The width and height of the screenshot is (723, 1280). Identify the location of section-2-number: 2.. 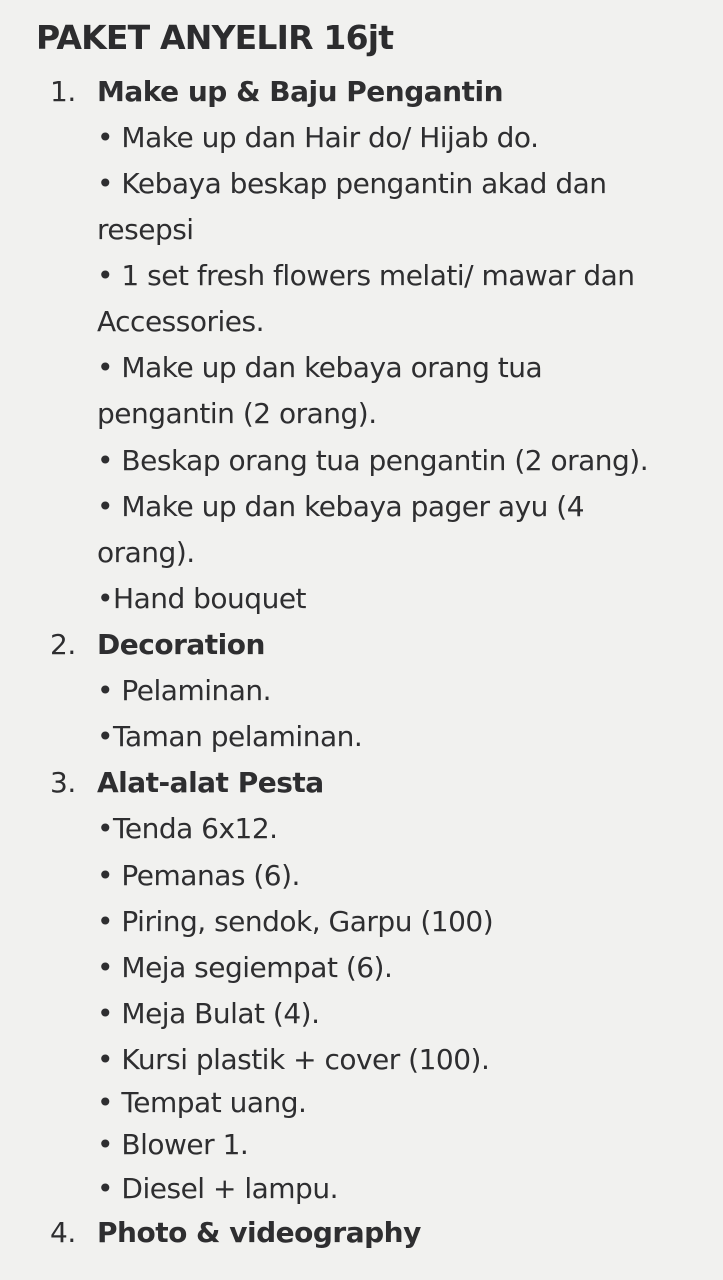
(63, 644).